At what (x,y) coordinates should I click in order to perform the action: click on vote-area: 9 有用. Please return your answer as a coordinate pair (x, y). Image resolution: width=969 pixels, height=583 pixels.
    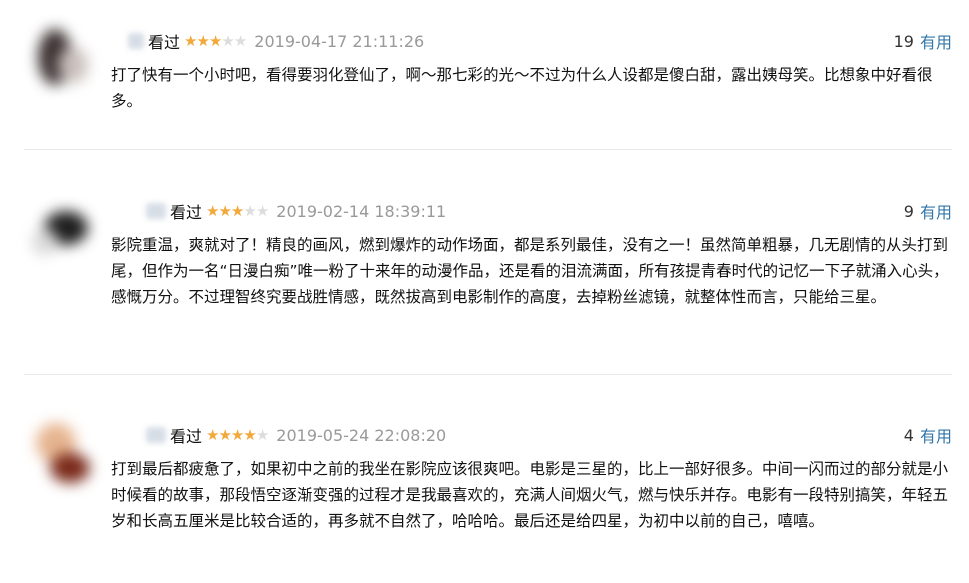
    Looking at the image, I should click on (928, 211).